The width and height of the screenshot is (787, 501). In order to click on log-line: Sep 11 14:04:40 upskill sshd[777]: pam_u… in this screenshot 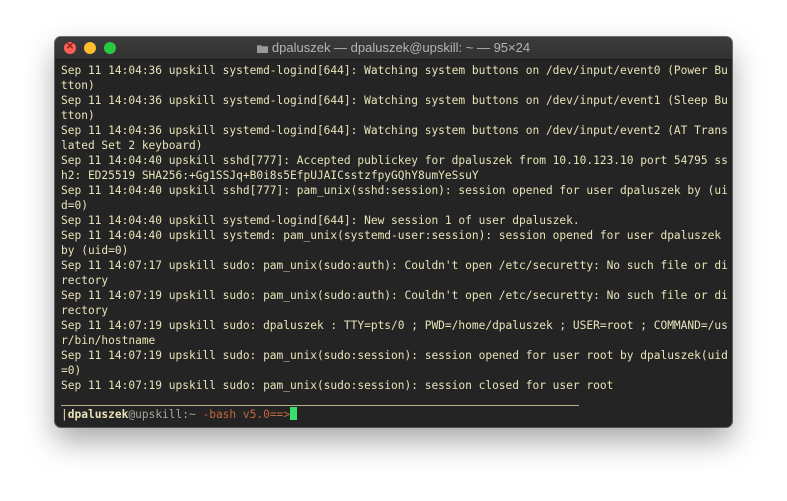, I will do `click(394, 198)`.